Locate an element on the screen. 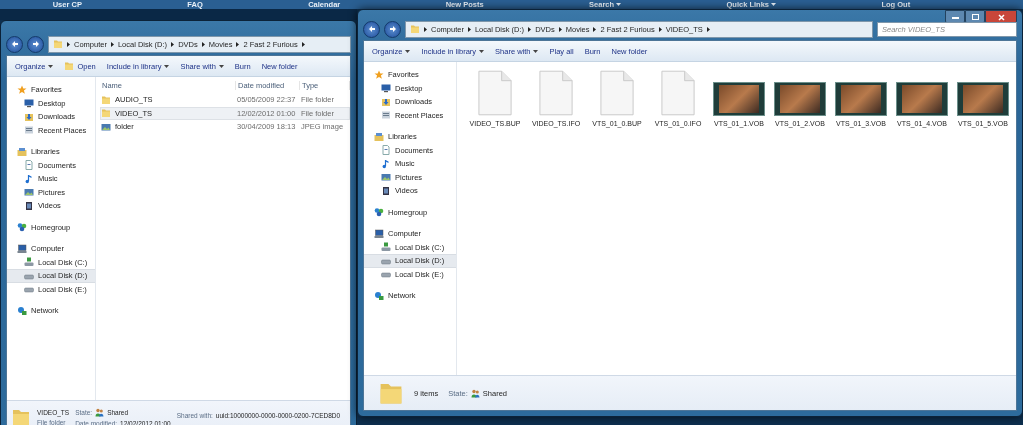 The height and width of the screenshot is (425, 1023). close-icon is located at coordinates (1001, 17).